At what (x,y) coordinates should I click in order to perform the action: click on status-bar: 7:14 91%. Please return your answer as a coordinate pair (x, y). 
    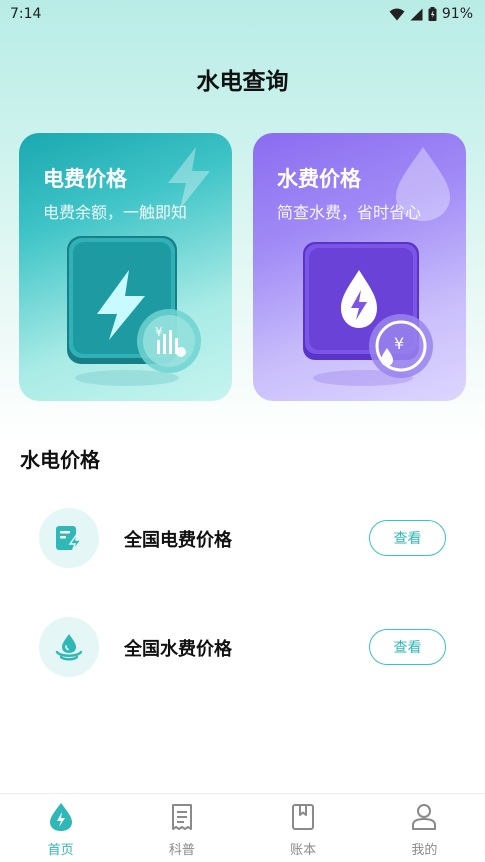
    Looking at the image, I should click on (242, 14).